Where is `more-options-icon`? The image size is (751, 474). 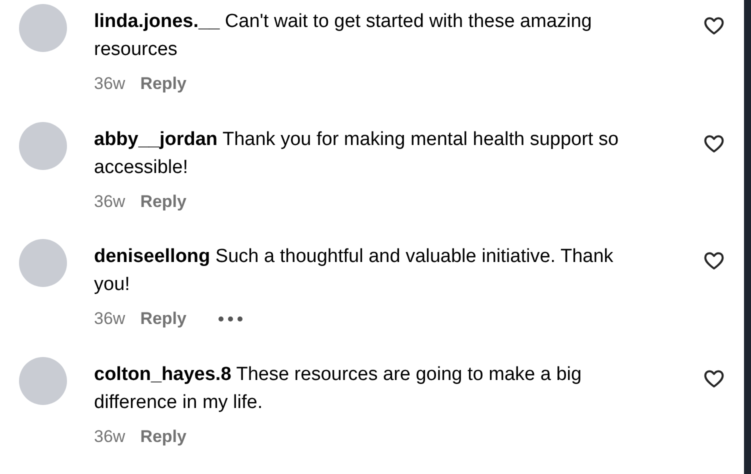 more-options-icon is located at coordinates (231, 319).